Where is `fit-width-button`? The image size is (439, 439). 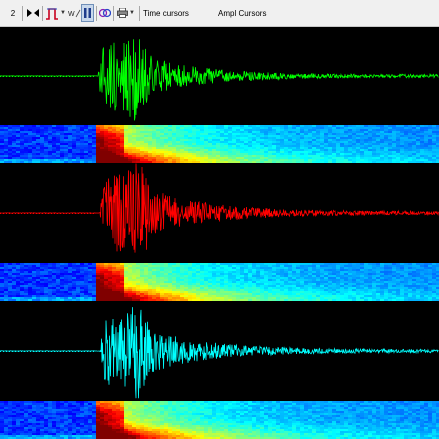
fit-width-button is located at coordinates (33, 13).